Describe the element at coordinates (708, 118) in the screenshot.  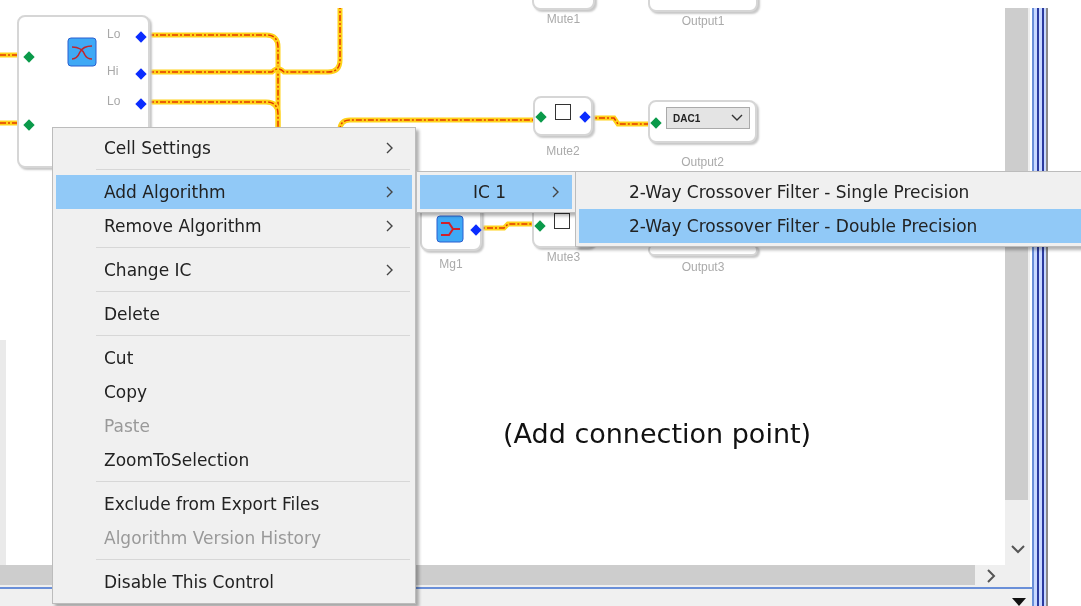
I see `dropdown: DAC1` at that location.